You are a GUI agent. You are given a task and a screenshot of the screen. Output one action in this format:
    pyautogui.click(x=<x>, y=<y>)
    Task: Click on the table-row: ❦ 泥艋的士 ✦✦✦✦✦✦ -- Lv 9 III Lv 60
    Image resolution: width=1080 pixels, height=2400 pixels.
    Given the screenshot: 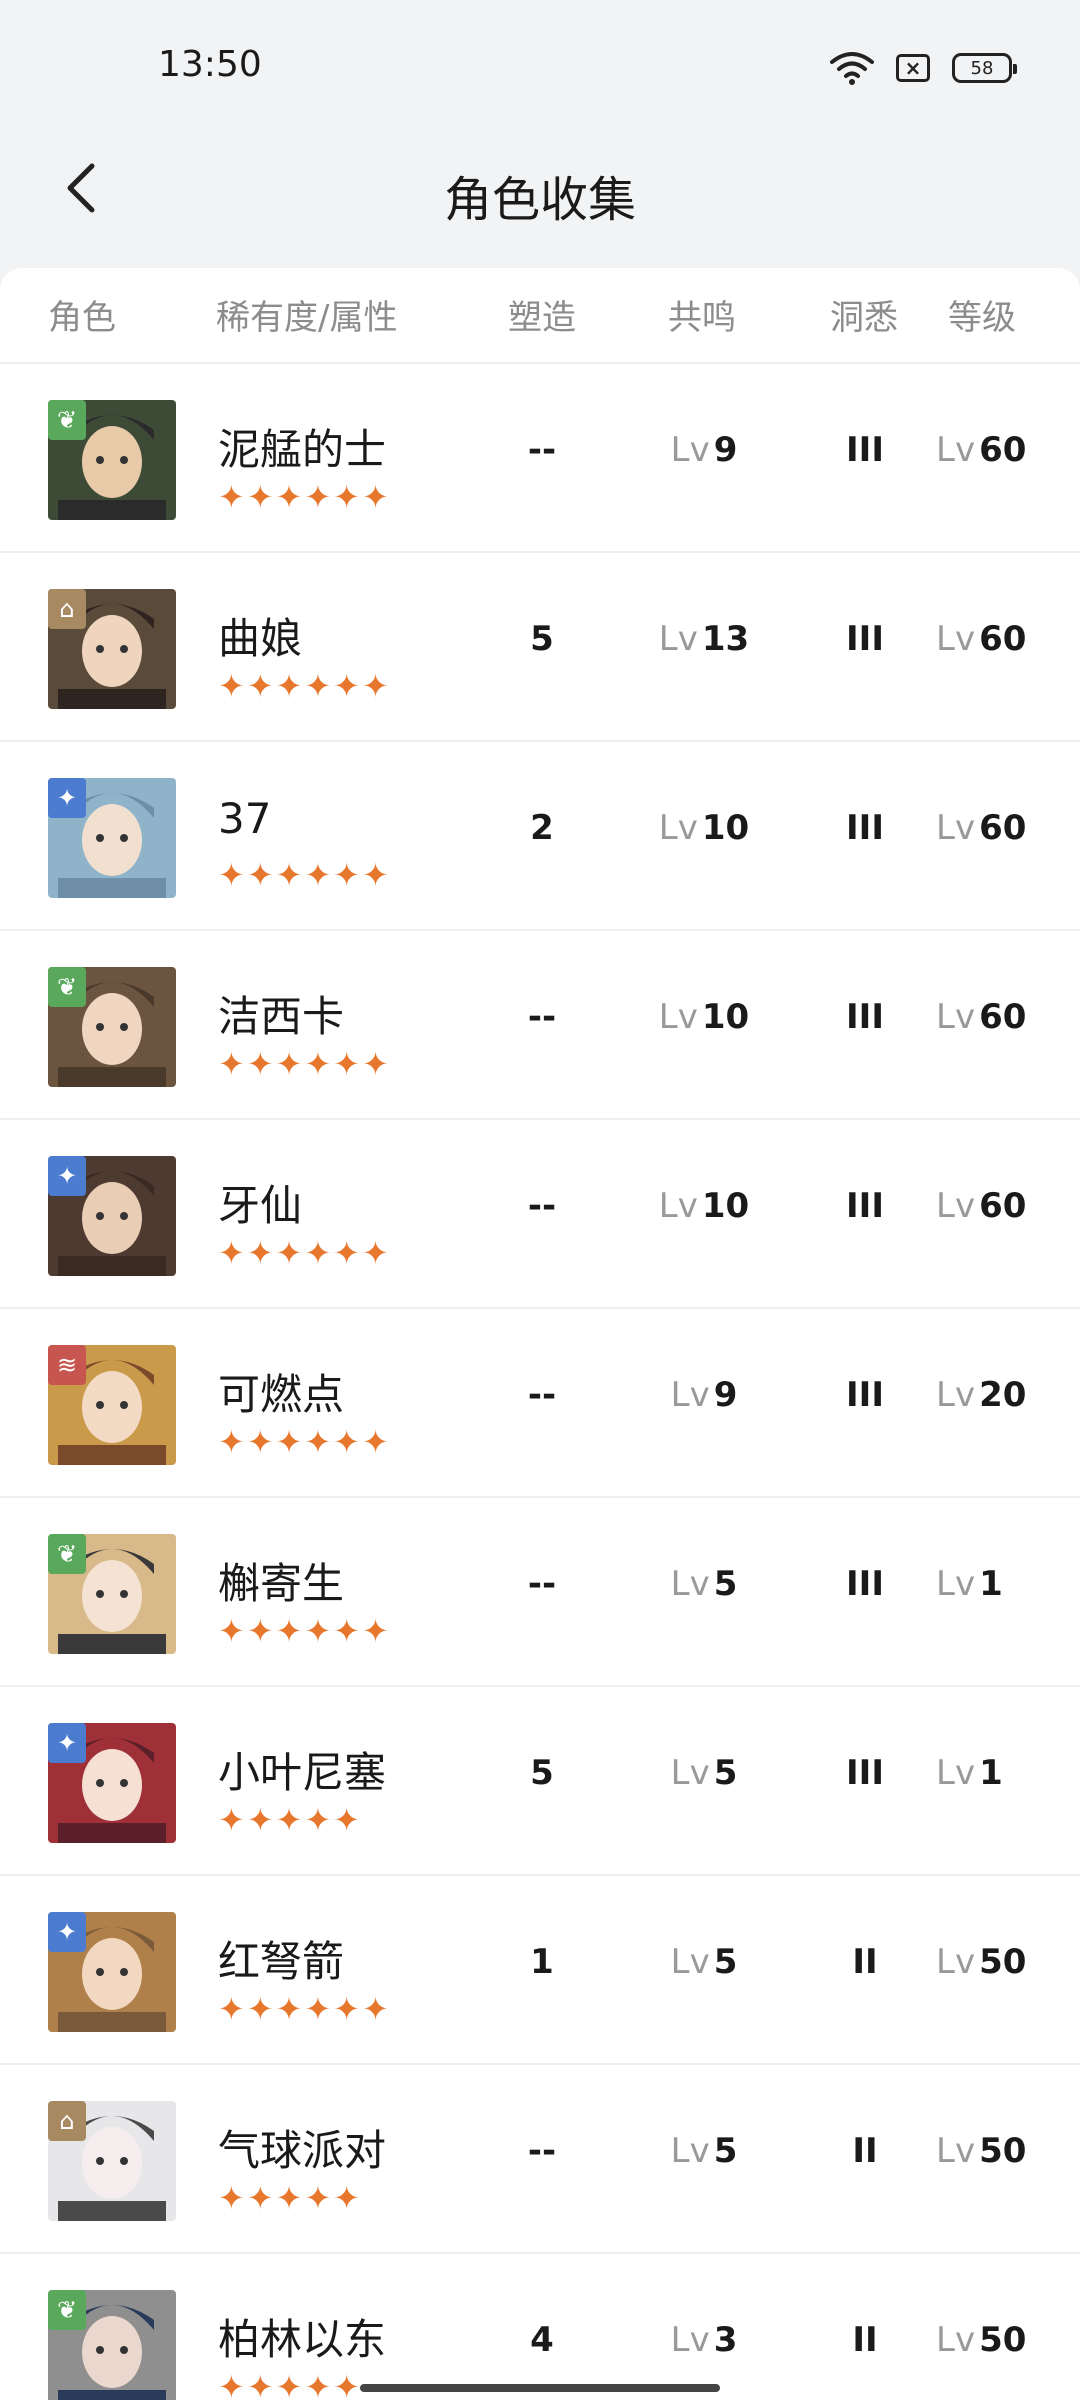 What is the action you would take?
    pyautogui.click(x=540, y=458)
    